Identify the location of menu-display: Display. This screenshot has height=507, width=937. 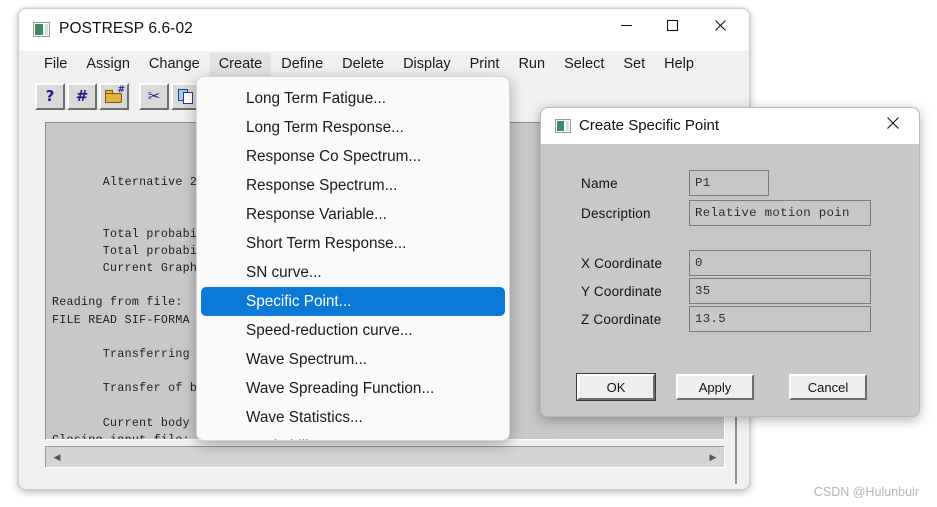
(427, 64).